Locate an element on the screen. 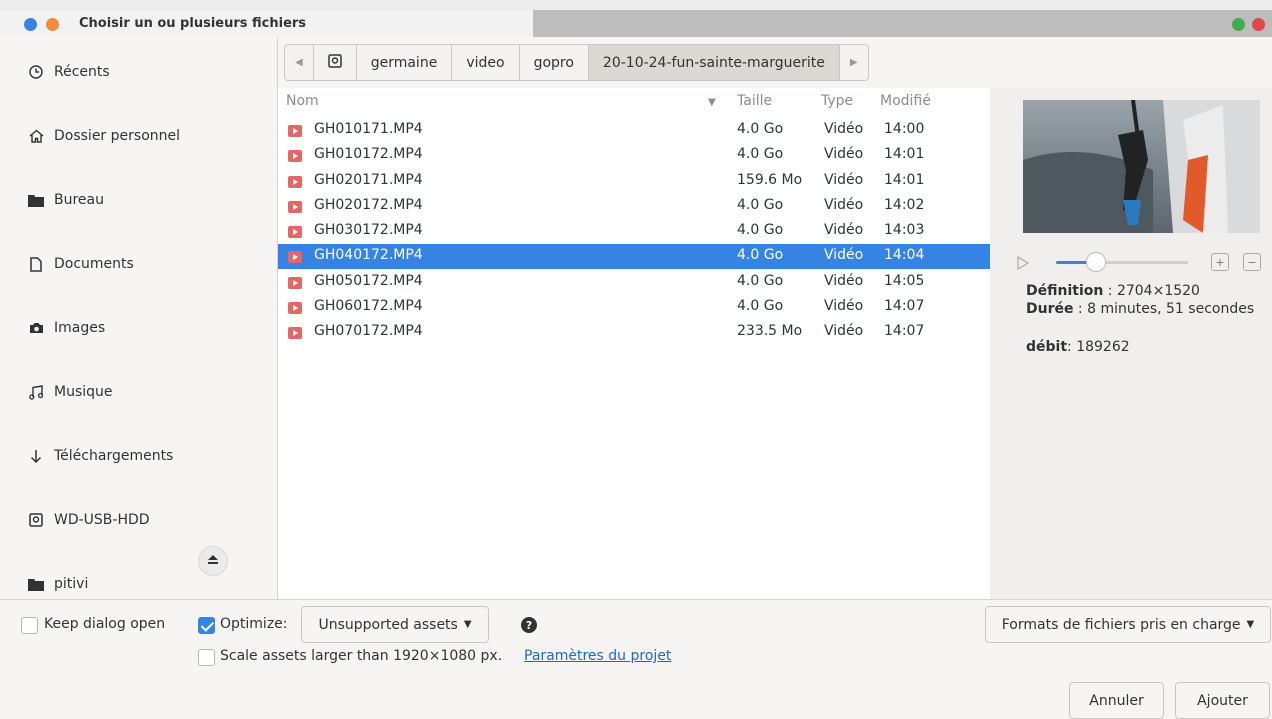 The image size is (1272, 719). bitrate-value: : 189262 is located at coordinates (1098, 347).